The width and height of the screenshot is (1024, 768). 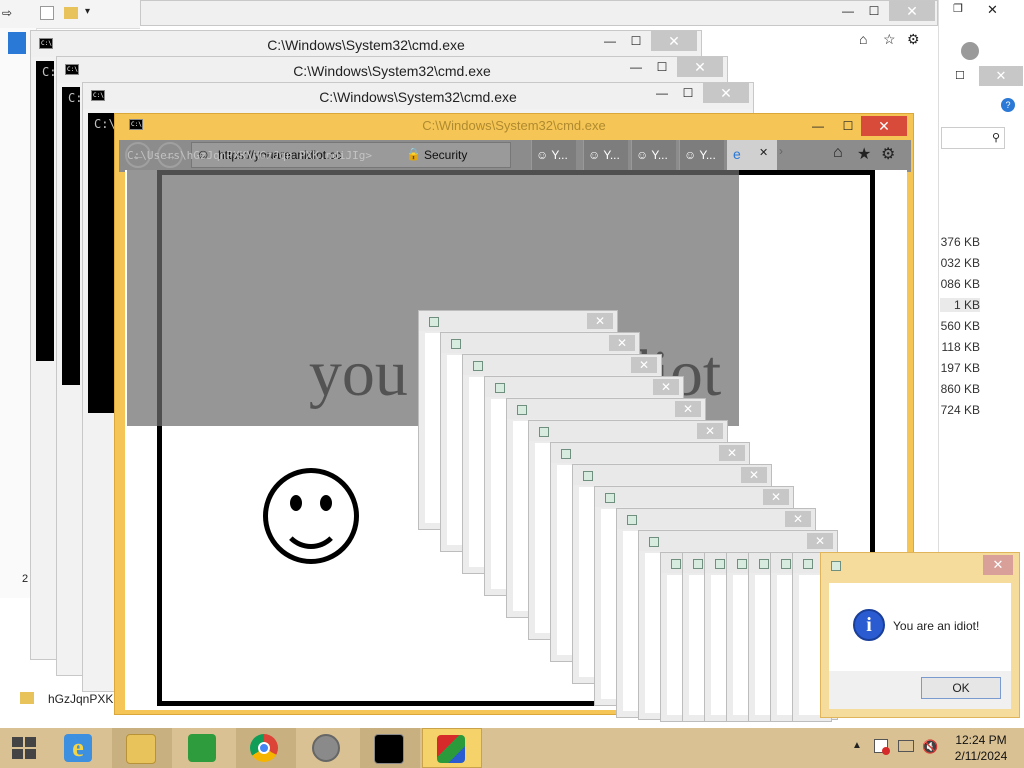 What do you see at coordinates (311, 516) in the screenshot?
I see `smiley-face-left` at bounding box center [311, 516].